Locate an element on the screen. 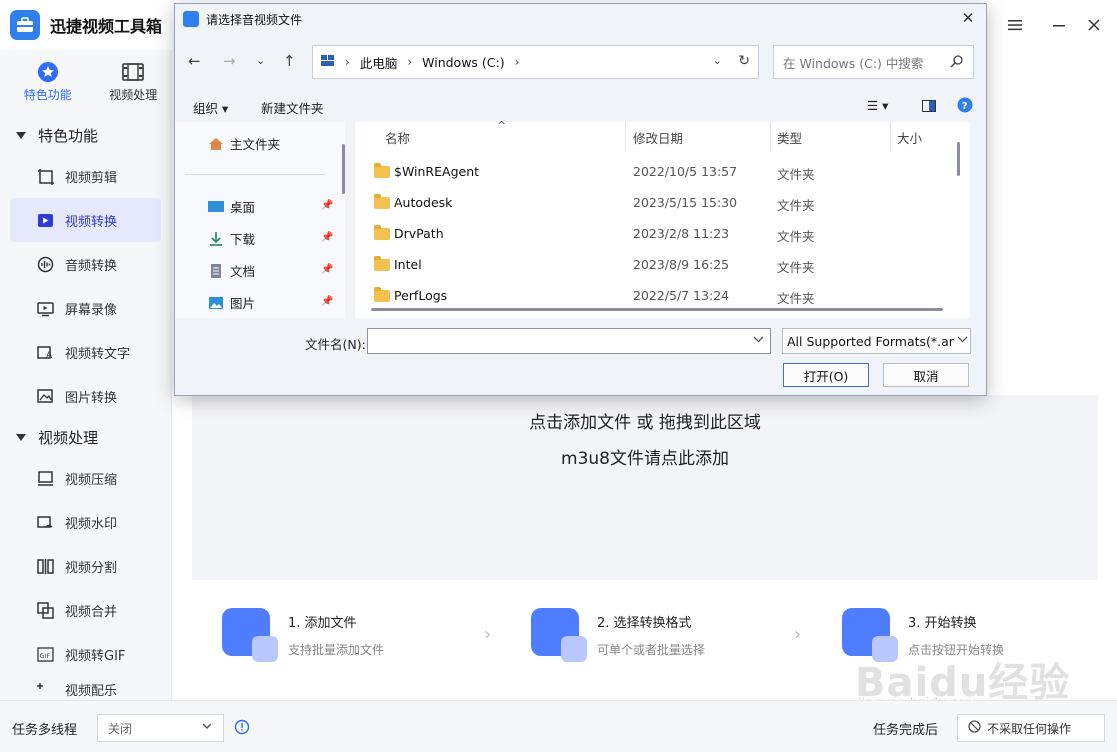  breadcrumb-drive: Windows (C:) is located at coordinates (463, 62).